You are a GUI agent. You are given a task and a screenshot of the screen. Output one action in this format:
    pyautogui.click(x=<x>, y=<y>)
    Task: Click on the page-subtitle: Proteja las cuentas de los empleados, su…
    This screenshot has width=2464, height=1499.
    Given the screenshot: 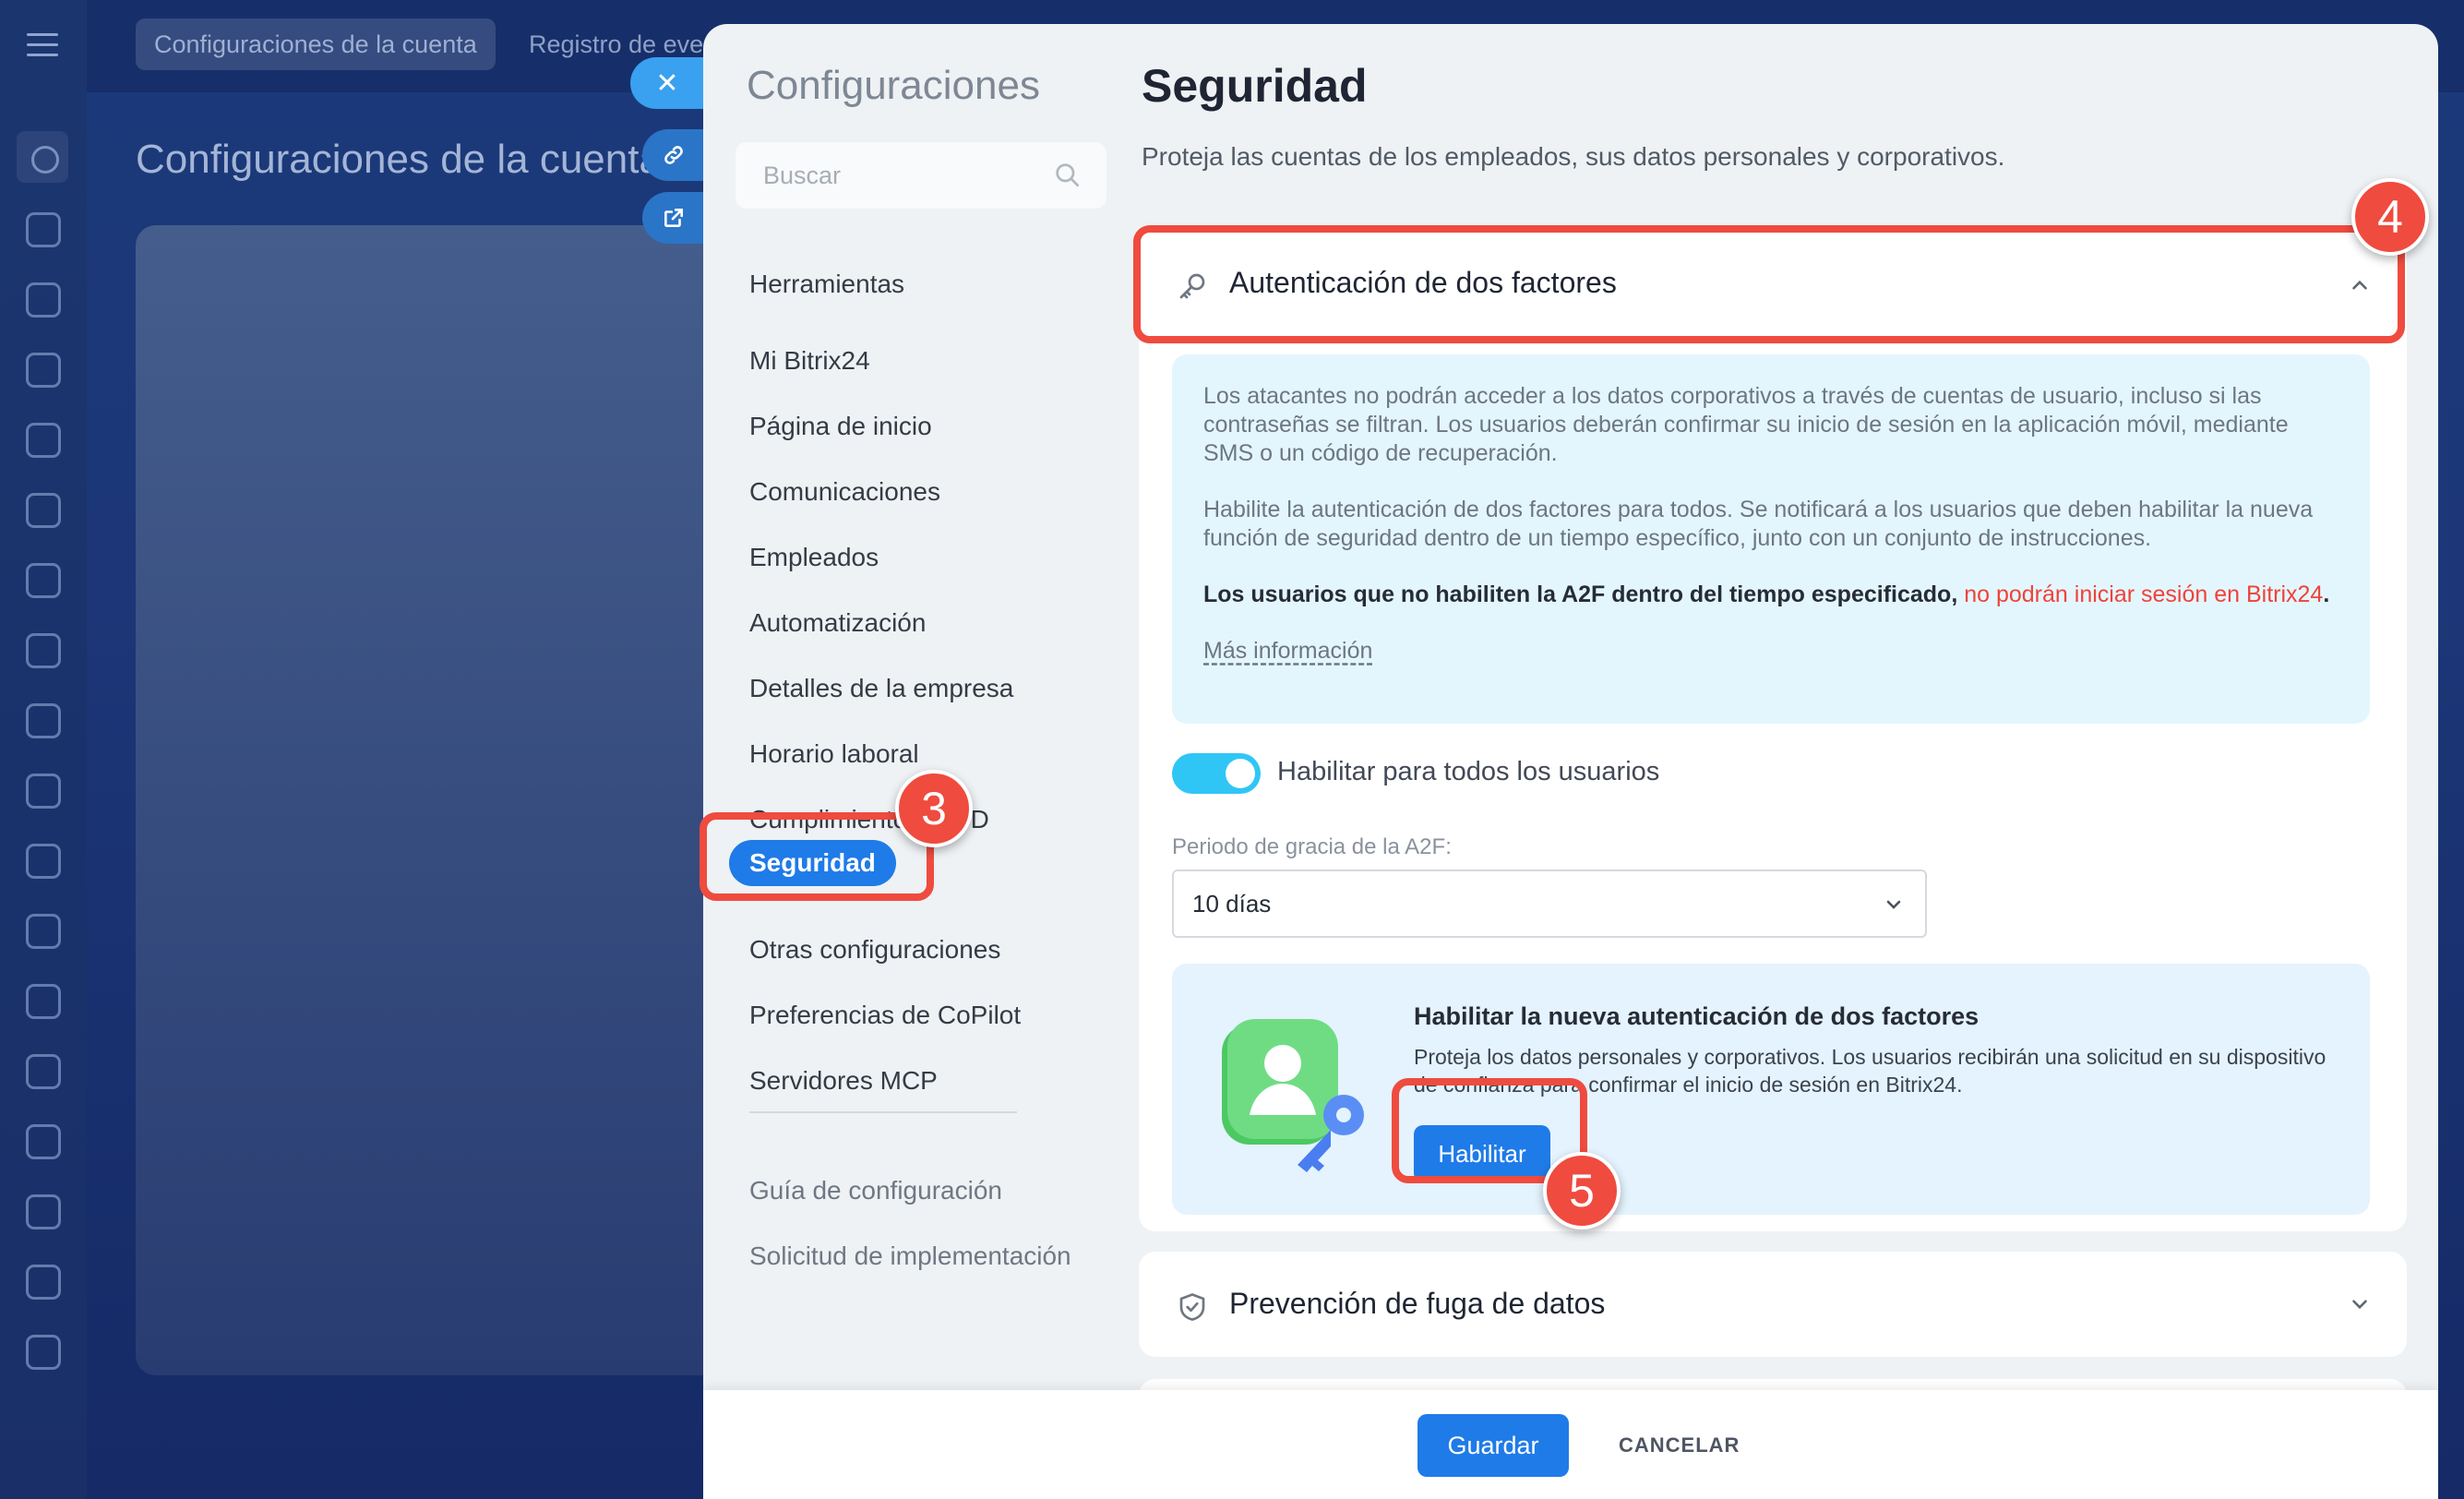 What is the action you would take?
    pyautogui.click(x=1573, y=156)
    